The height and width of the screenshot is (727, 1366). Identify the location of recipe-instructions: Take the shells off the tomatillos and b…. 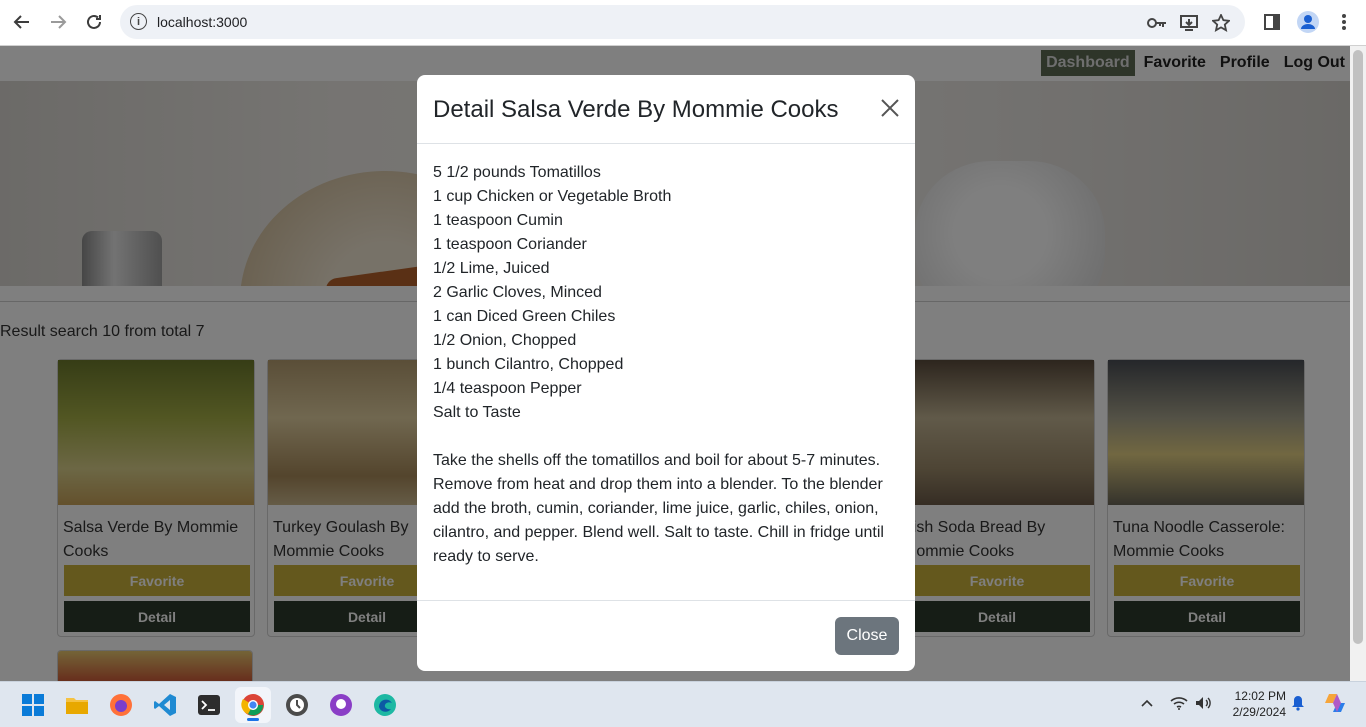
(658, 508).